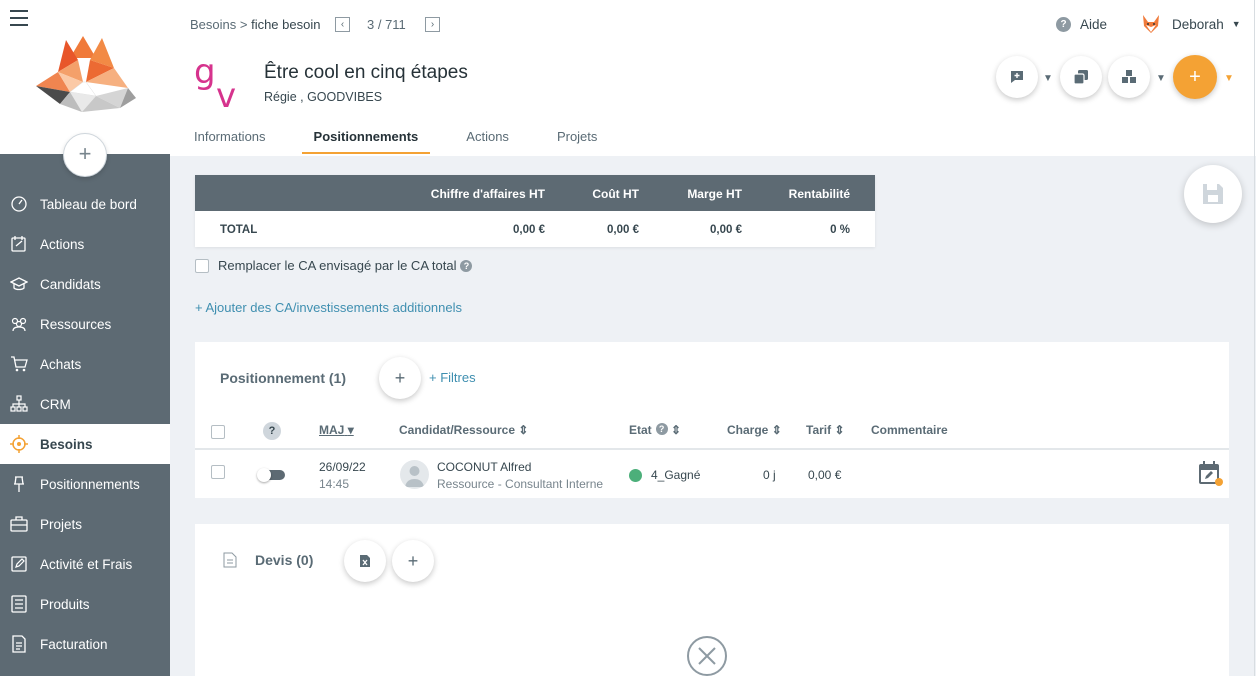 The image size is (1256, 676). Describe the element at coordinates (74, 644) in the screenshot. I see `sidebar-item-label: Facturation` at that location.